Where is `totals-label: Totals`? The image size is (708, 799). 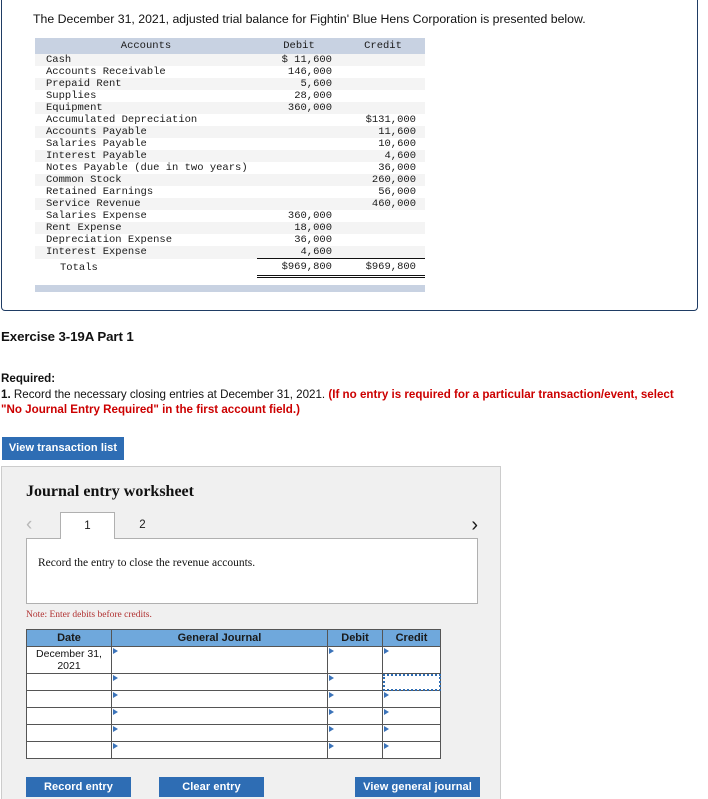
totals-label: Totals is located at coordinates (146, 267).